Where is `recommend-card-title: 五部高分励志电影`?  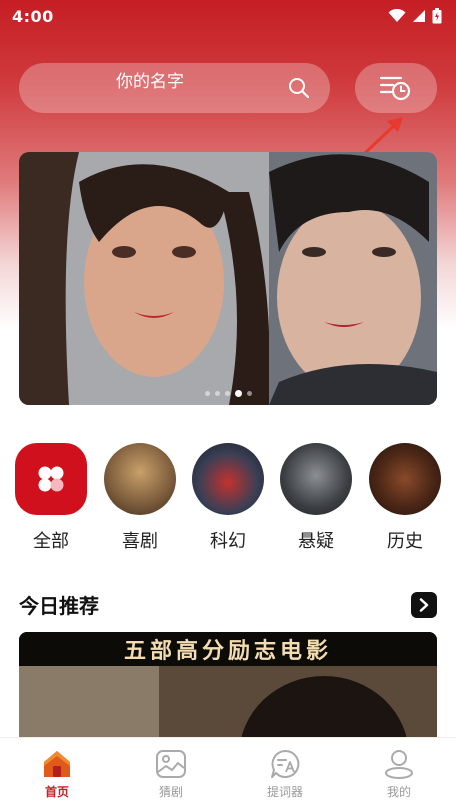
recommend-card-title: 五部高分励志电影 is located at coordinates (227, 651).